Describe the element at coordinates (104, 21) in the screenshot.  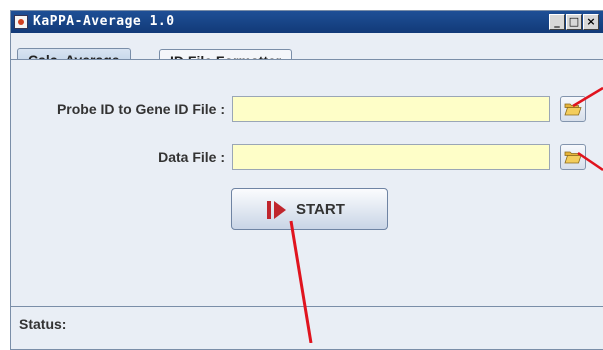
I see `window-title: KaPPA-Average 1.0` at that location.